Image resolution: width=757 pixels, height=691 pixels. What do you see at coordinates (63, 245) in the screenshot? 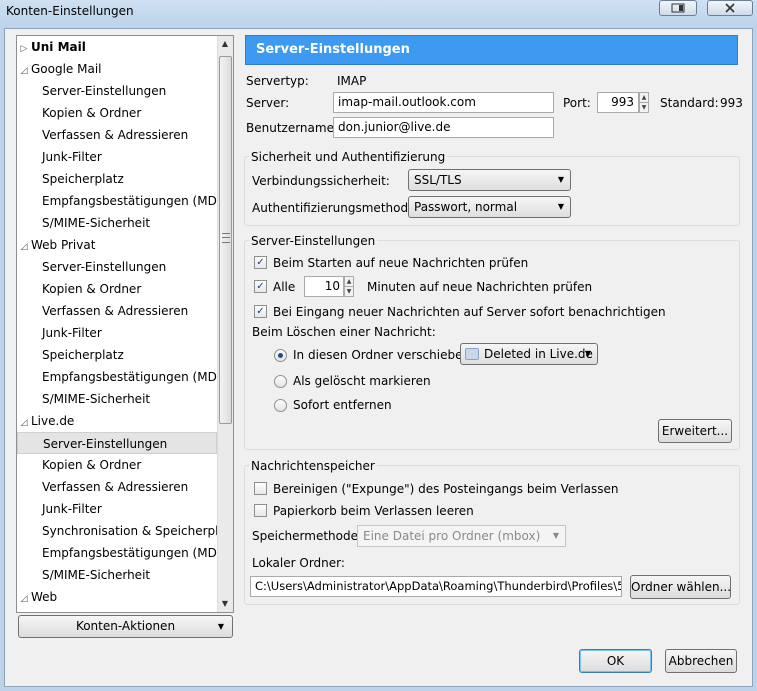
I see `tree-item-label: Web Privat` at bounding box center [63, 245].